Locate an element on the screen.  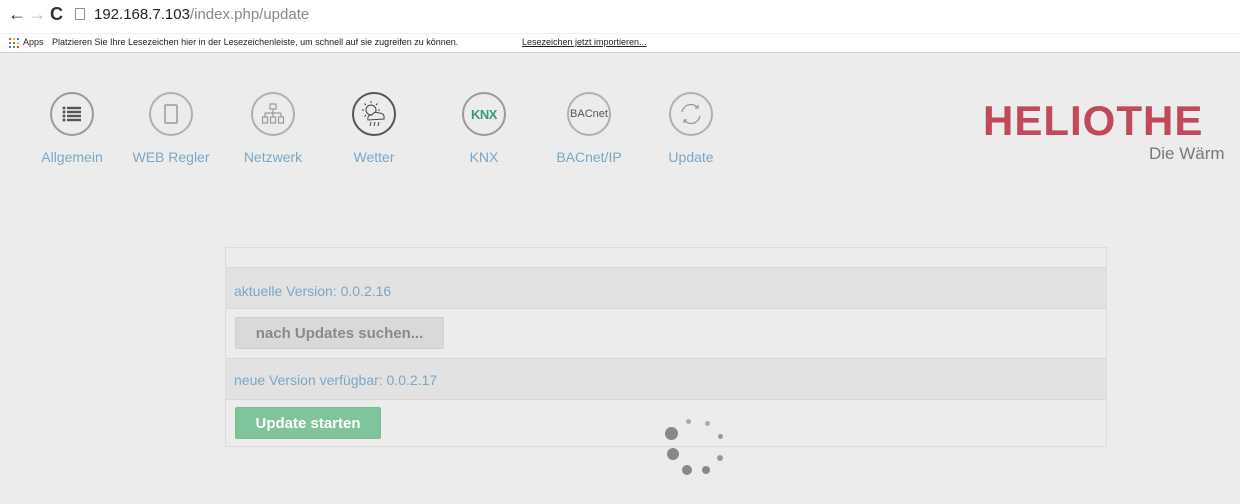
new-version-text: neue Version verfügbar: 0.0.2.17 is located at coordinates (336, 380).